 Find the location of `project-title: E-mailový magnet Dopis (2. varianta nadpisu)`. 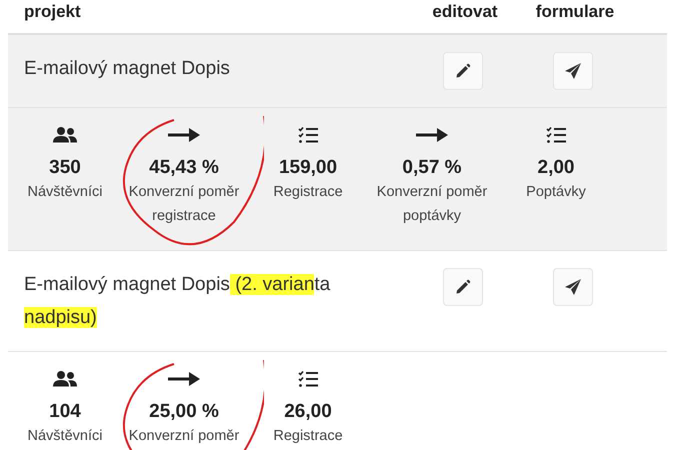

project-title: E-mailový magnet Dopis (2. varianta nadpisu) is located at coordinates (177, 301).